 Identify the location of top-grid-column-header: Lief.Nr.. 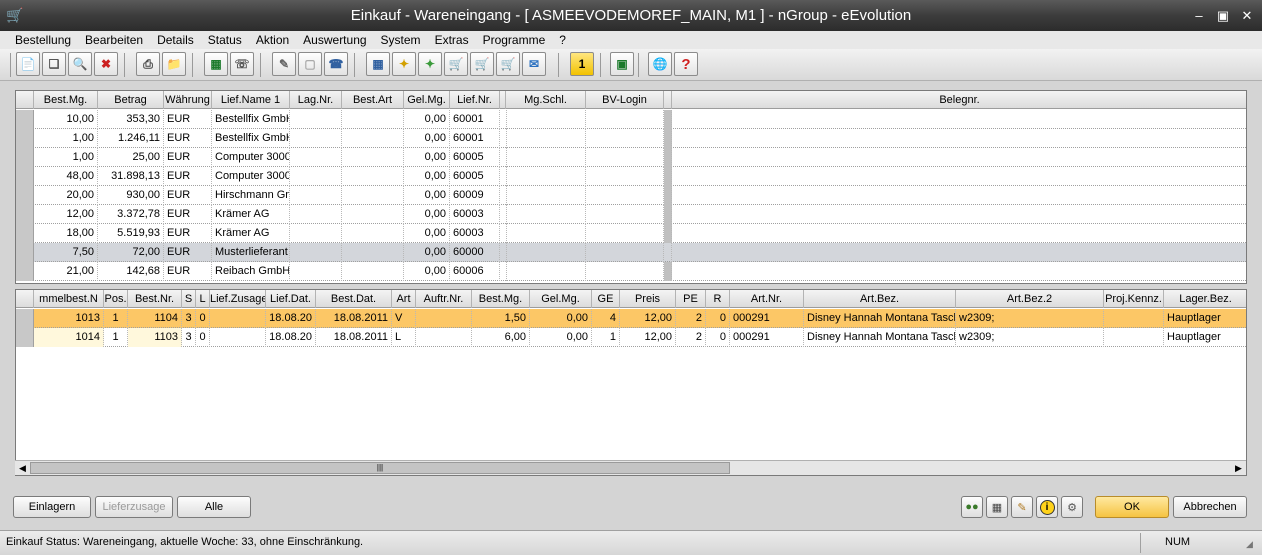
(475, 100).